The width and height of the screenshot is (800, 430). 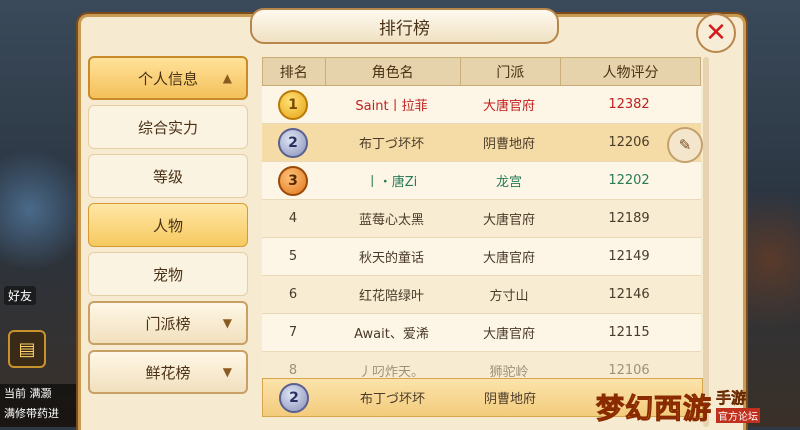 I want to click on nav-level: 等级, so click(x=168, y=176).